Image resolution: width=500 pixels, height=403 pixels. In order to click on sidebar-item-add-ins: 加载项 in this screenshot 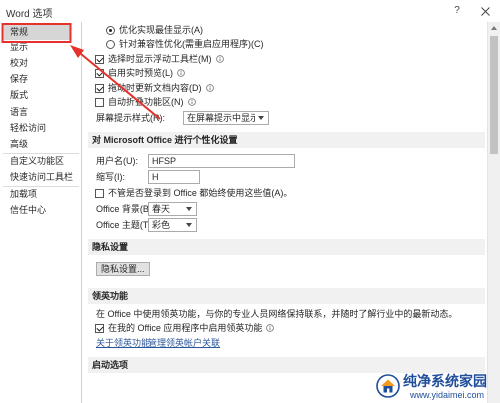, I will do `click(37, 194)`.